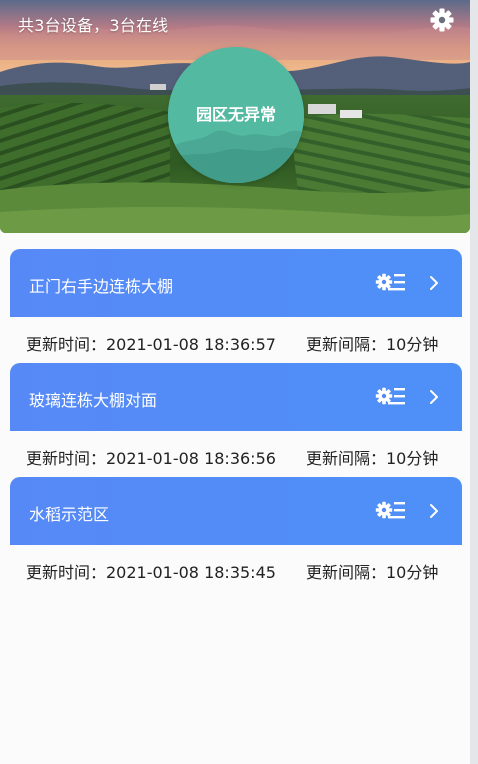  What do you see at coordinates (93, 25) in the screenshot?
I see `device-summary: 共3台设备，3台在线` at bounding box center [93, 25].